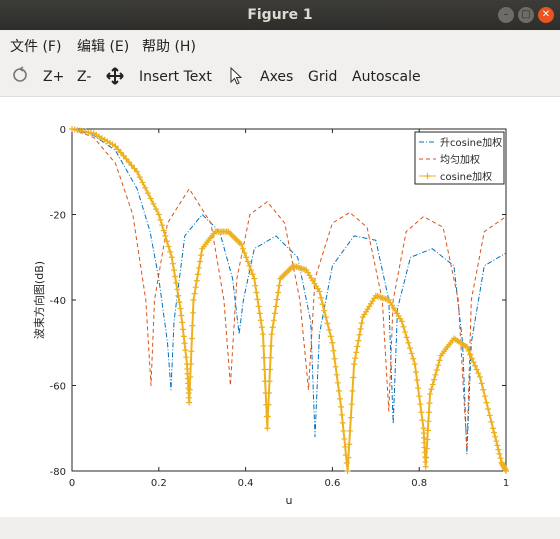 The image size is (560, 539). I want to click on x-tick-label: 1, so click(506, 483).